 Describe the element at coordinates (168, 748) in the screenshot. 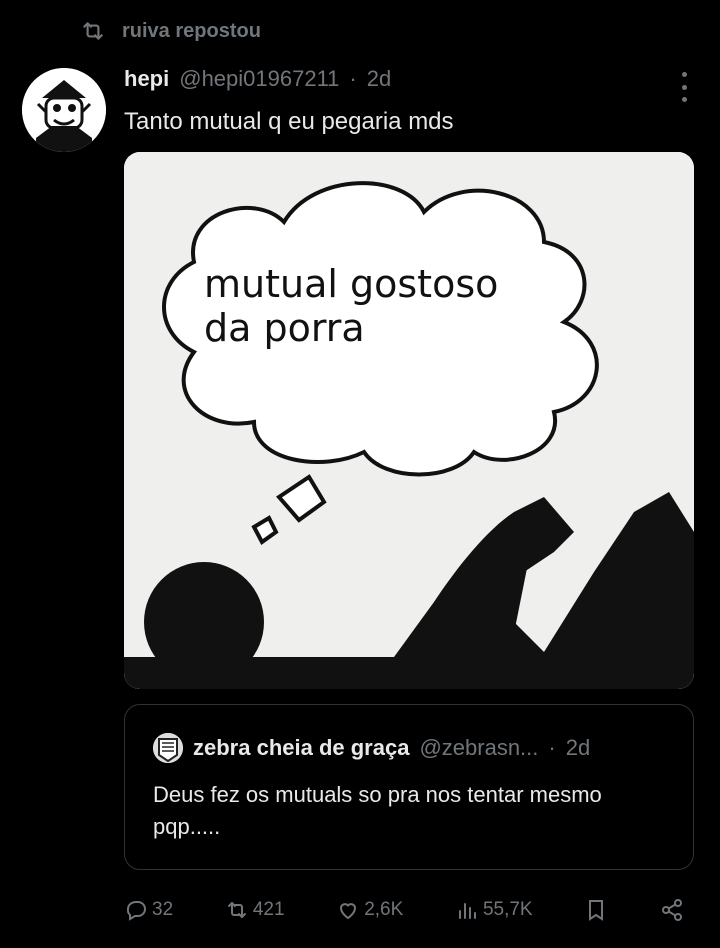

I see `quote-author-avatar` at that location.